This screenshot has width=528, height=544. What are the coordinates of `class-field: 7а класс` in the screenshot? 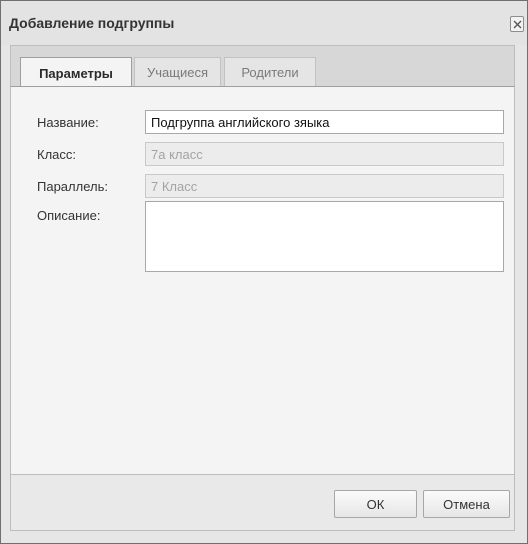 It's located at (324, 154).